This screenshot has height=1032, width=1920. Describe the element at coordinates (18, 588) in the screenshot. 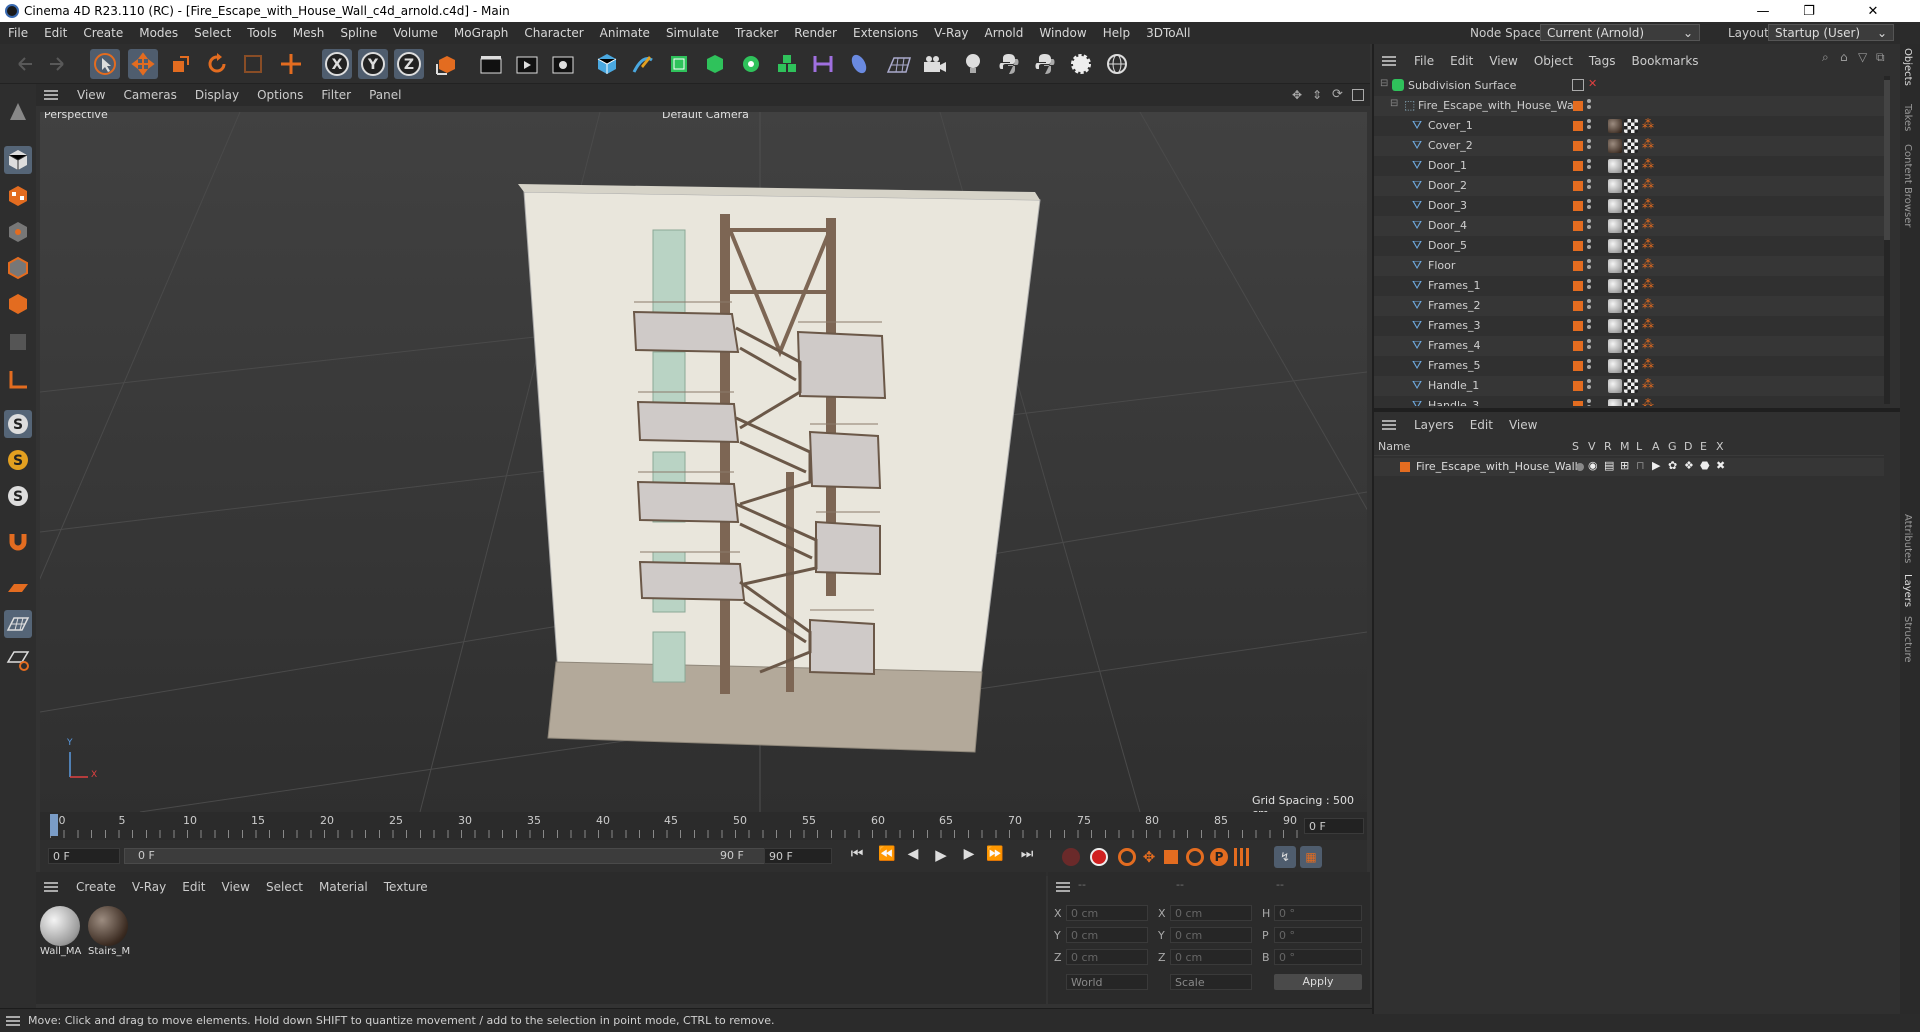

I see `workplane-button` at that location.